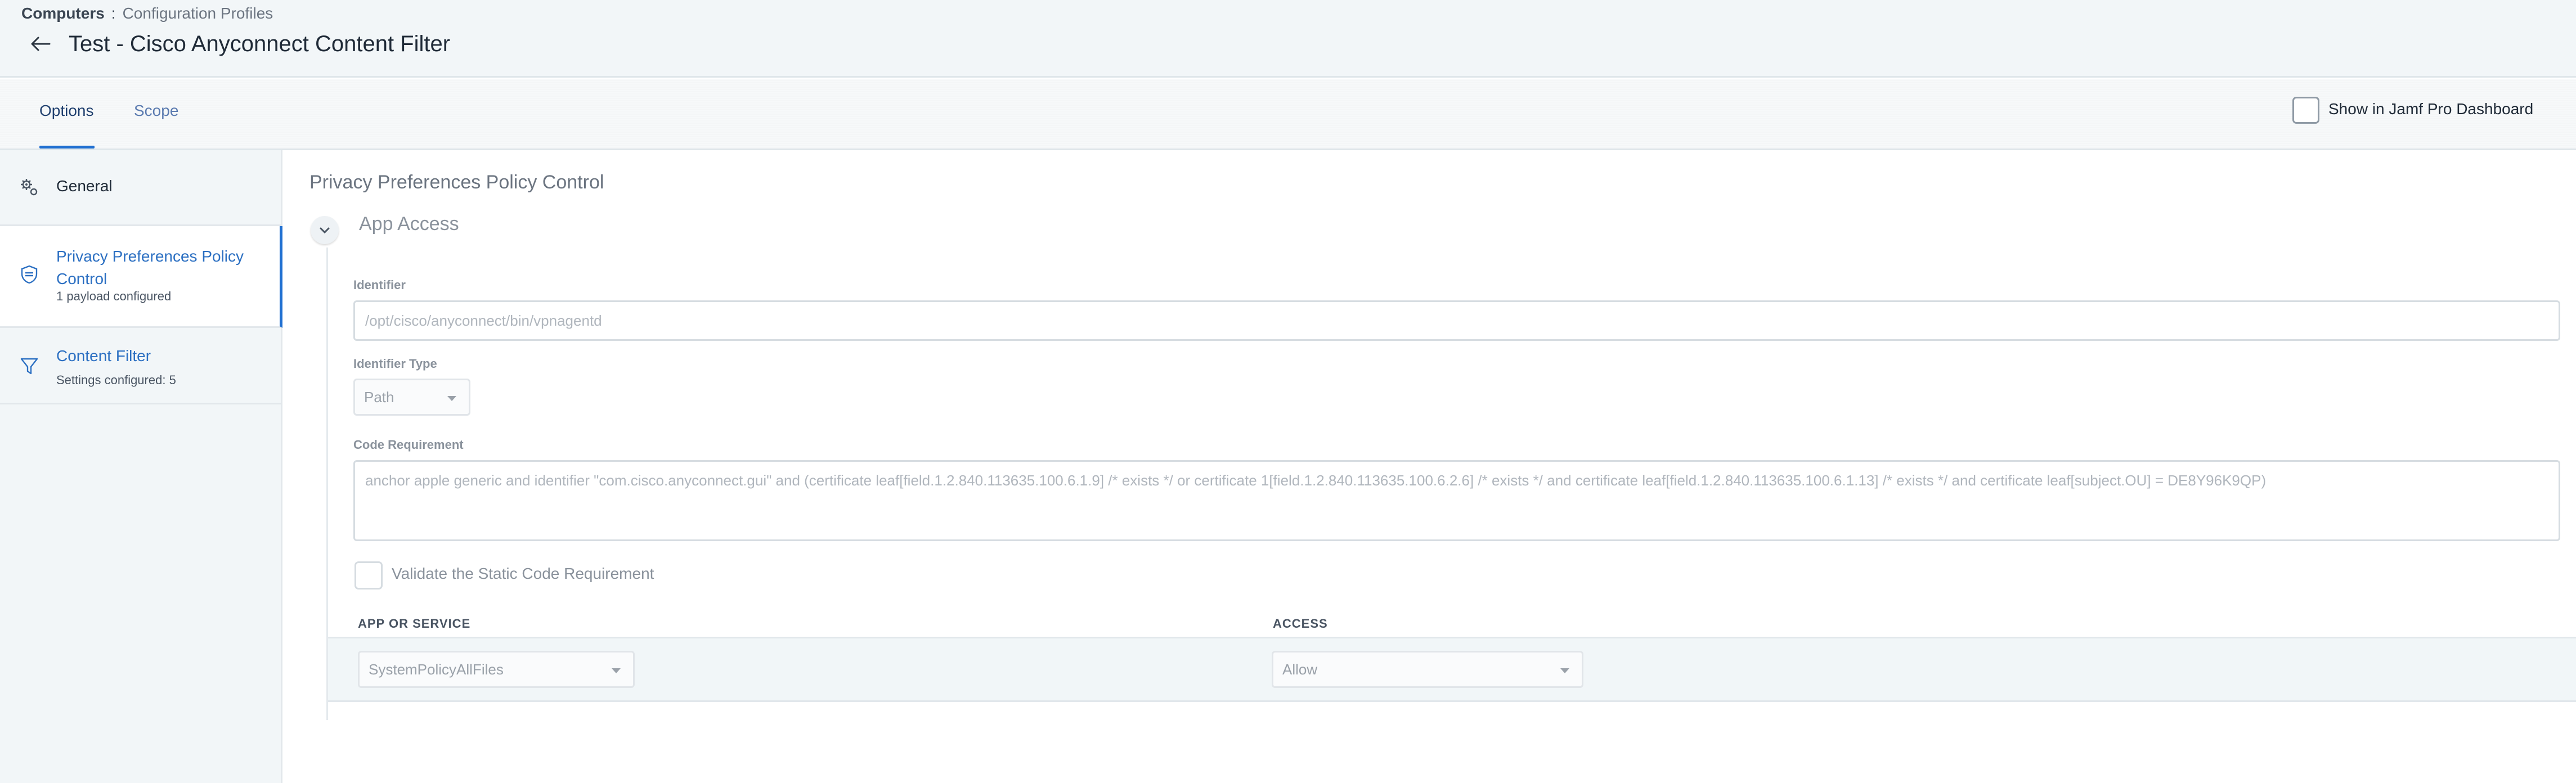  I want to click on identifier-type-label: Identifier Type, so click(395, 364).